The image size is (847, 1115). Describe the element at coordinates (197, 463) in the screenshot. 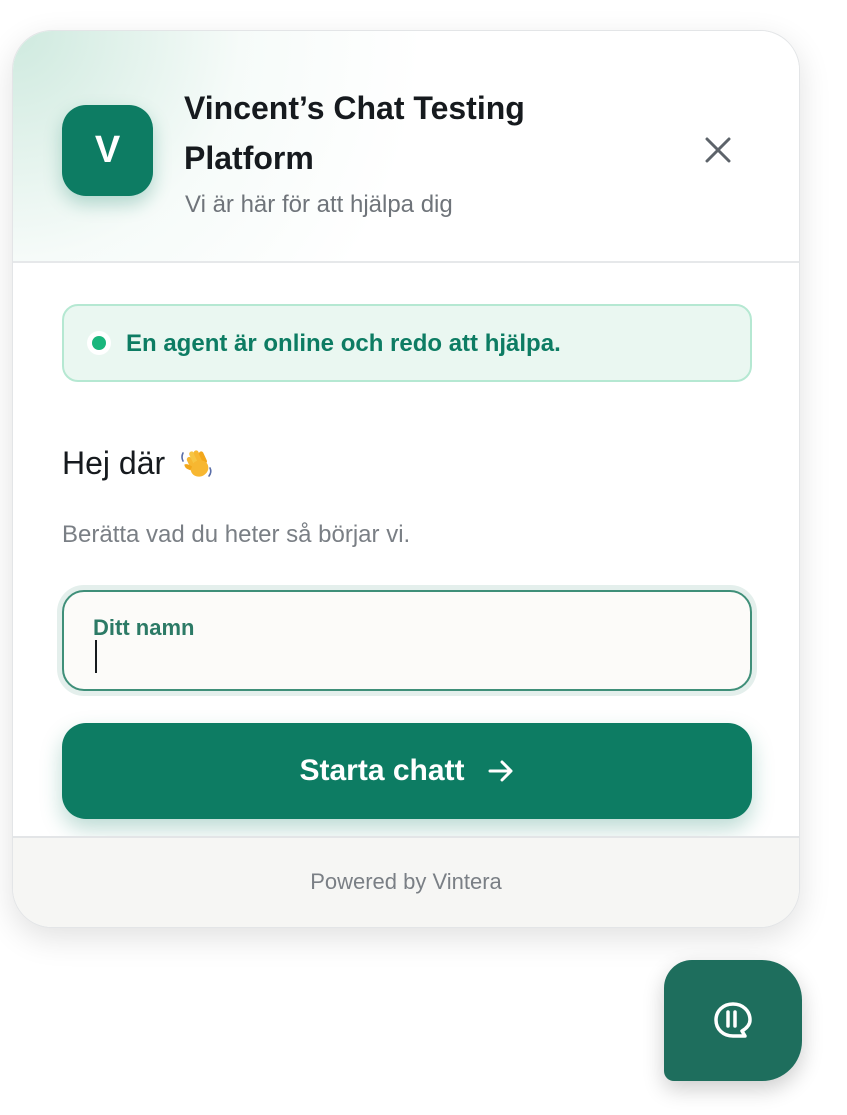

I see `waving-hand-icon` at that location.